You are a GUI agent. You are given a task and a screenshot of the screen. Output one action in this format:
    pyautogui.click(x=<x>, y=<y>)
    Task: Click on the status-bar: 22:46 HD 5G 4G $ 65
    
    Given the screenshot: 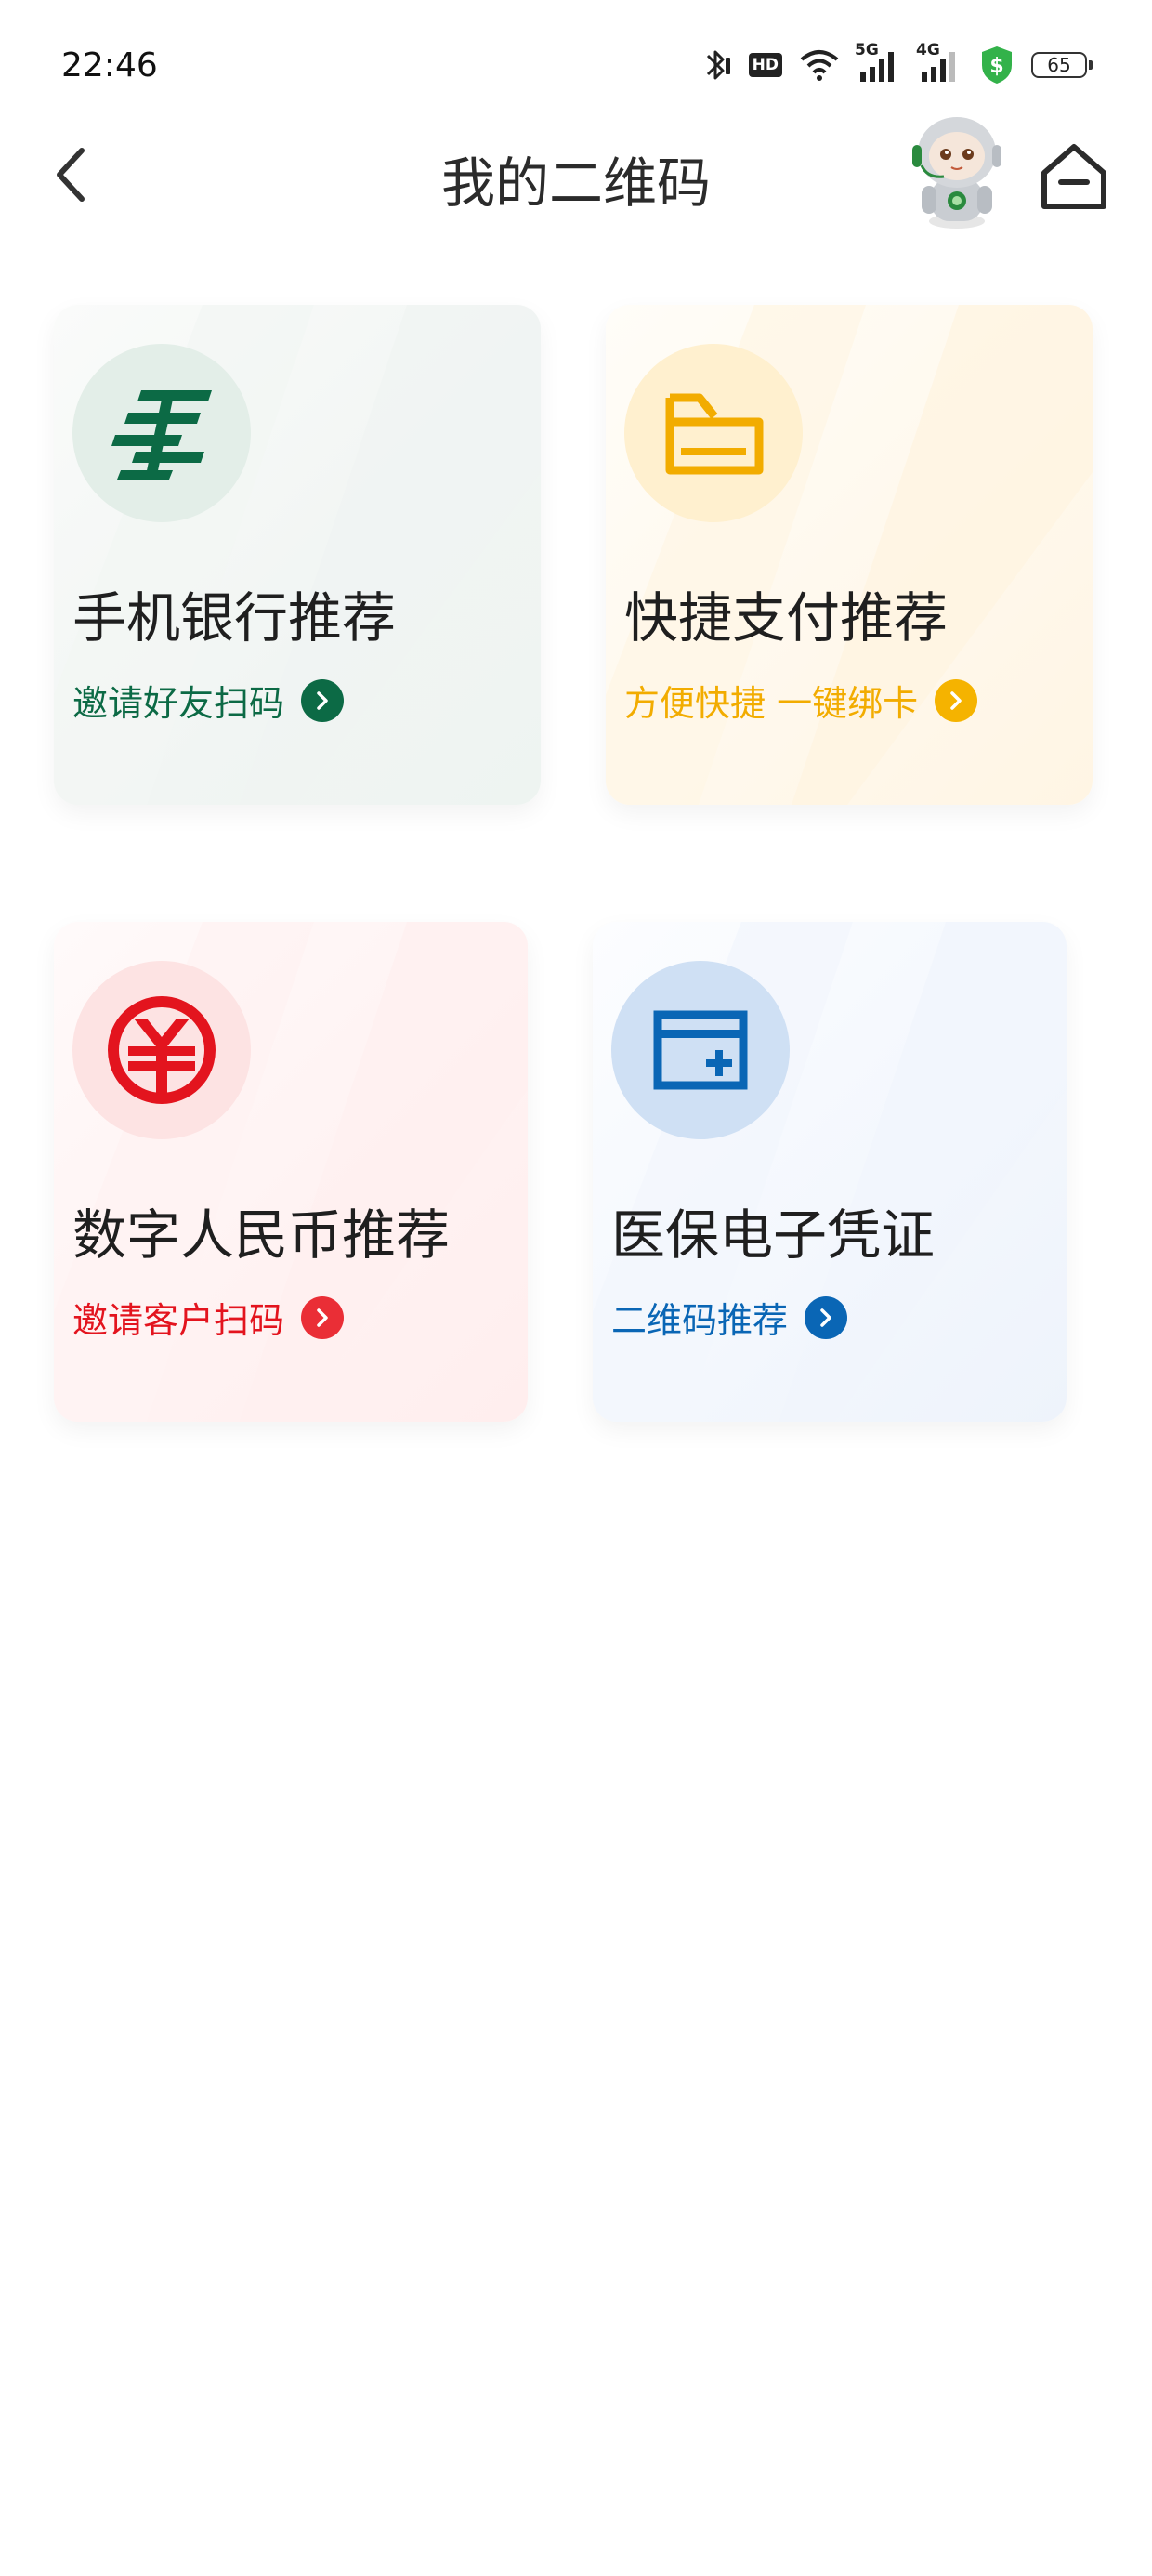 What is the action you would take?
    pyautogui.click(x=576, y=65)
    